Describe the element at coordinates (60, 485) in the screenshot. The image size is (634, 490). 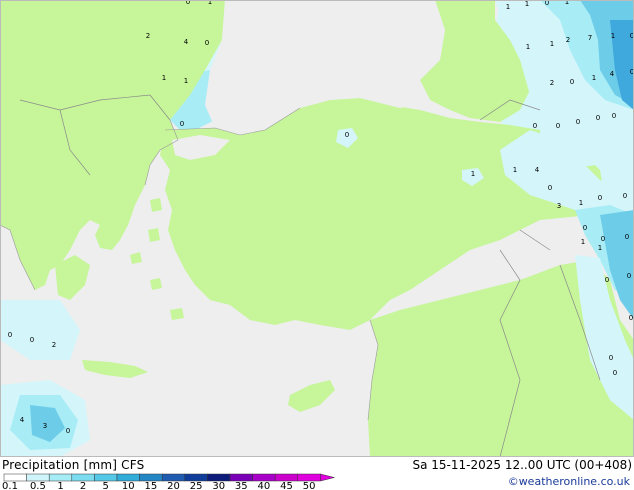
I see `legend-tick-label: 1` at that location.